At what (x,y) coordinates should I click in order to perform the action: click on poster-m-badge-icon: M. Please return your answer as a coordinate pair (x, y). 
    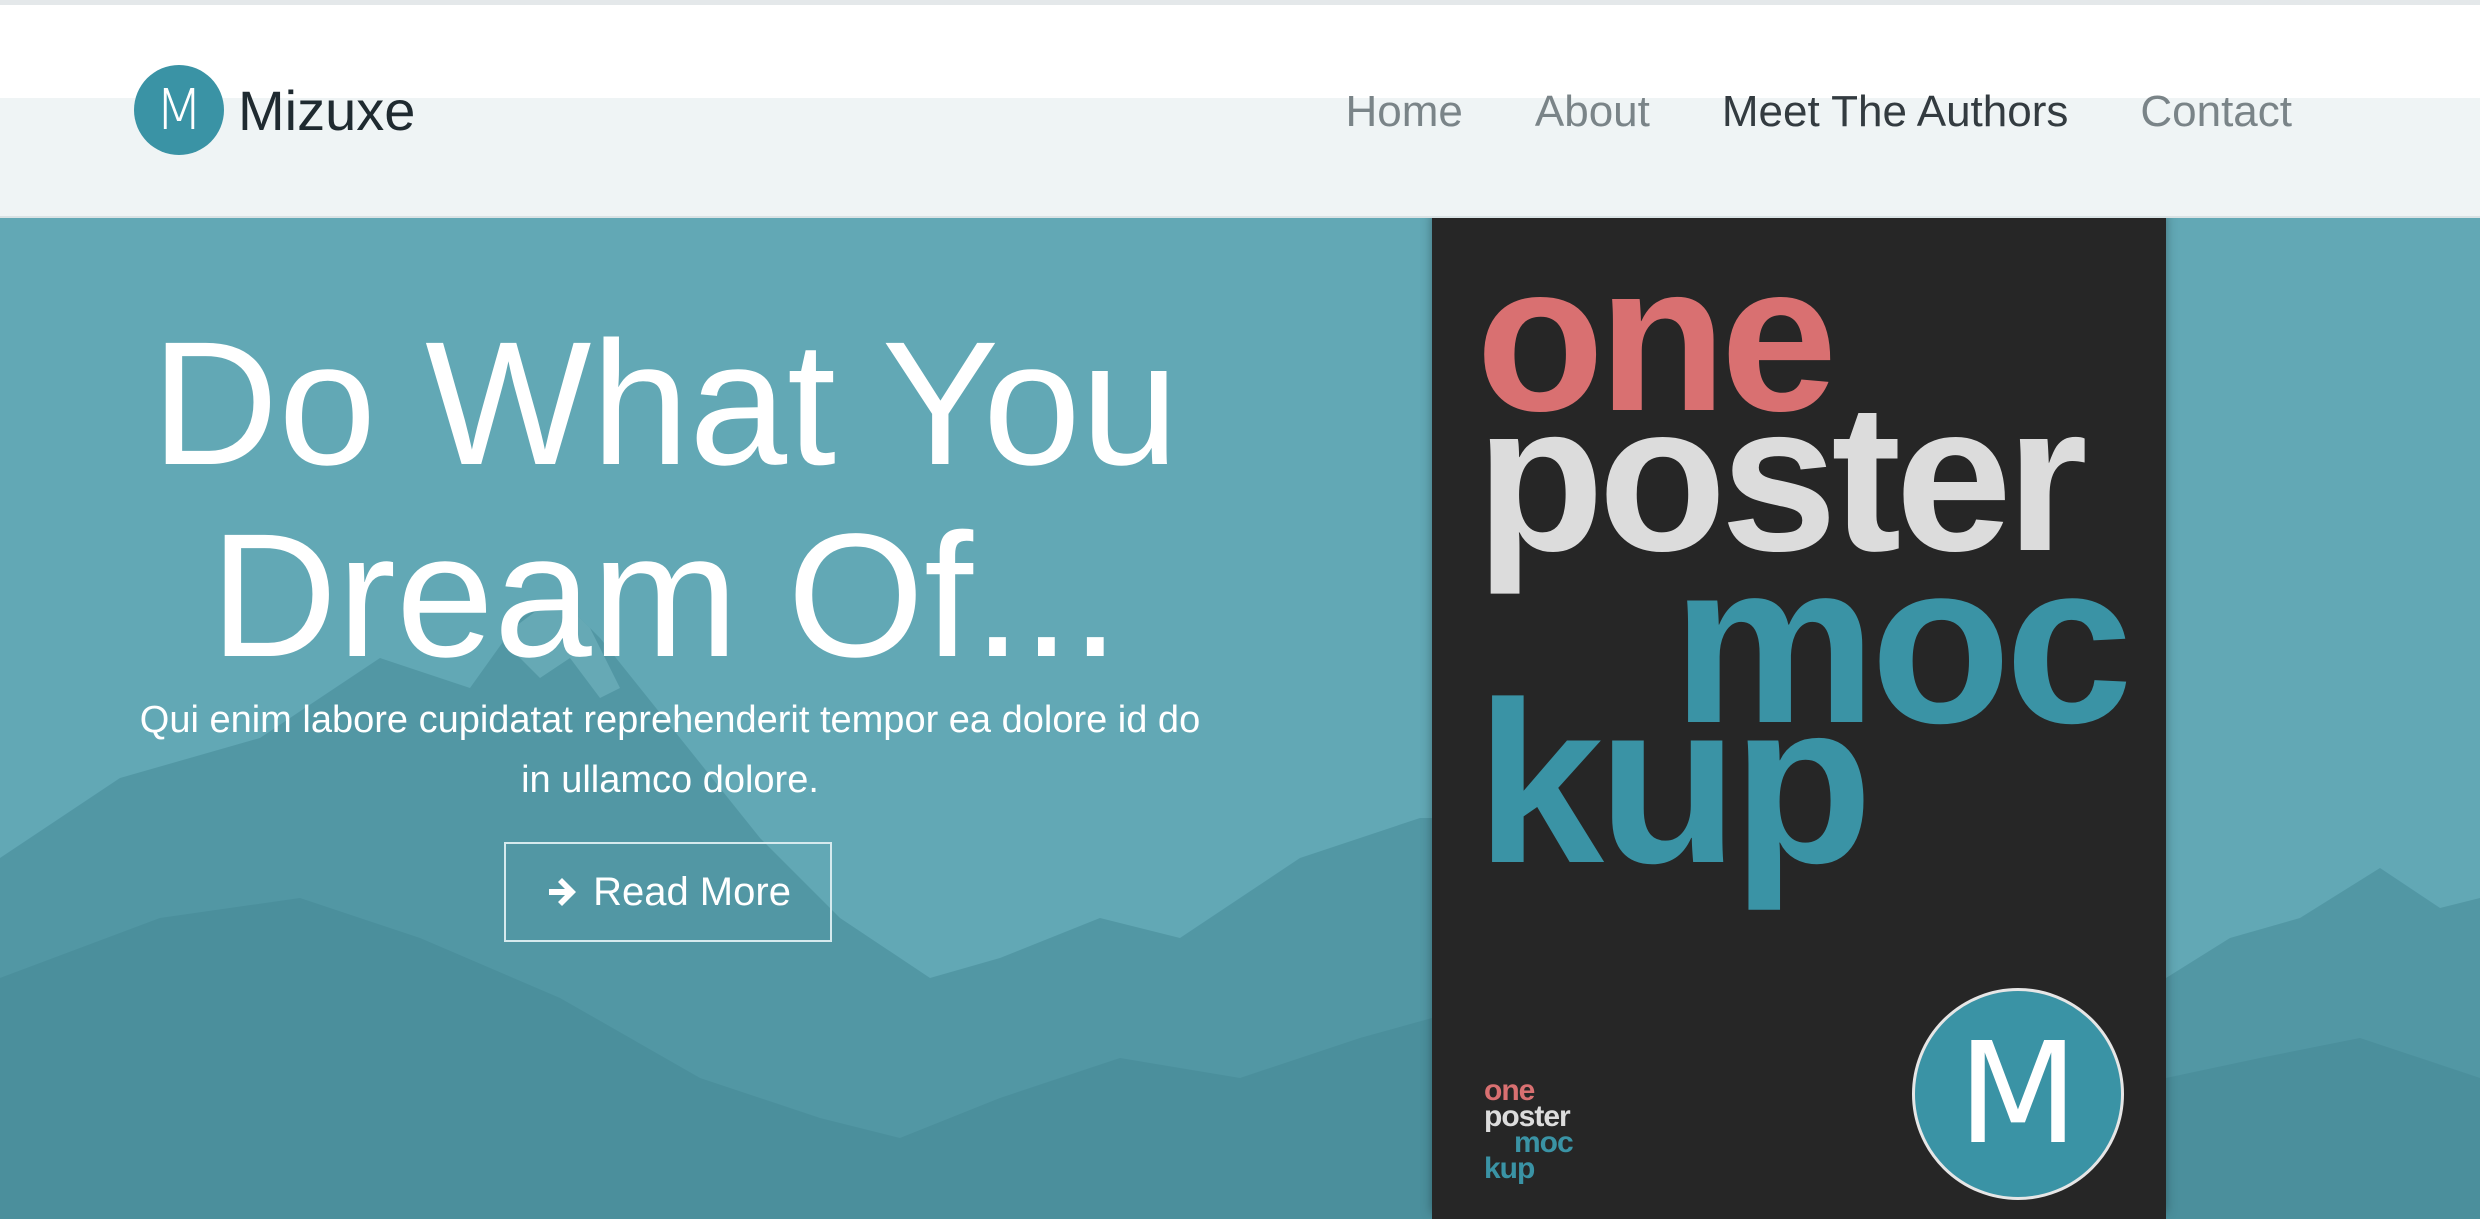
    Looking at the image, I should click on (2018, 1094).